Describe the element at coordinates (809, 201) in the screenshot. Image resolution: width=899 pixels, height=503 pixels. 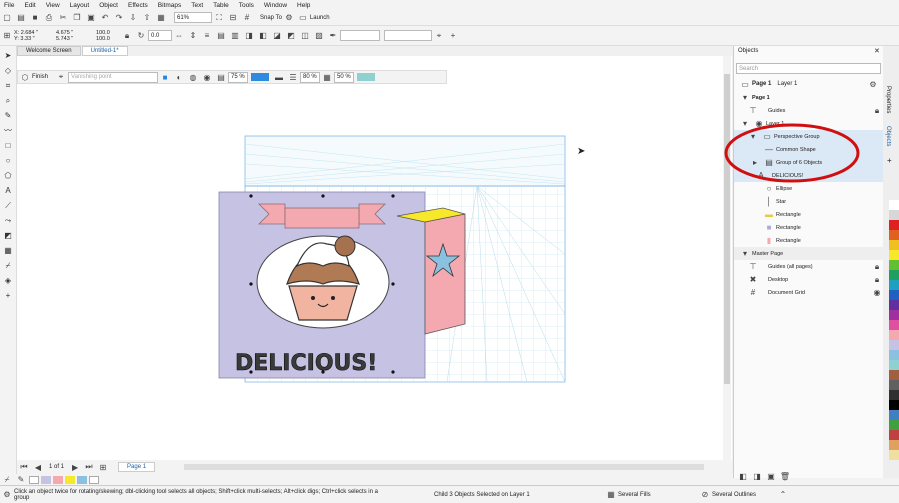
I see `tree-row-star: │ Star` at that location.